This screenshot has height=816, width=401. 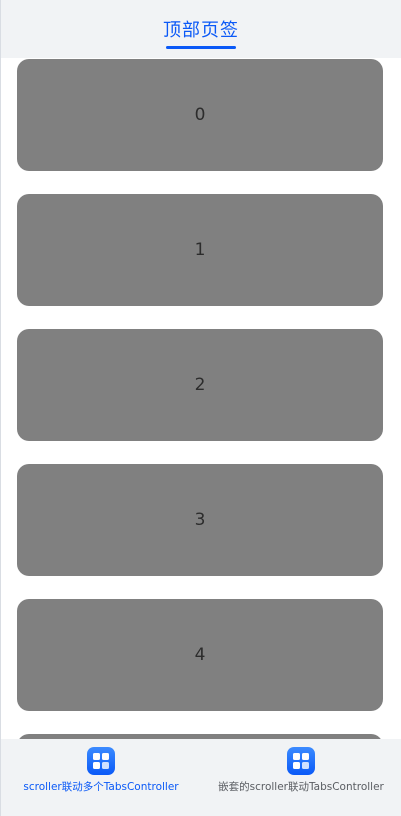 I want to click on list-item-label: 3, so click(x=200, y=520).